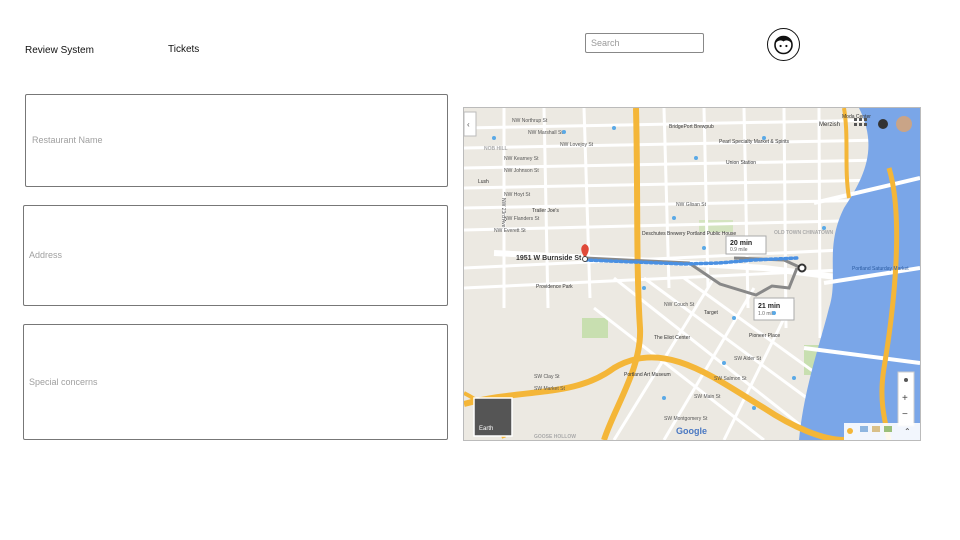 The image size is (960, 540). I want to click on avatar, so click(783, 44).